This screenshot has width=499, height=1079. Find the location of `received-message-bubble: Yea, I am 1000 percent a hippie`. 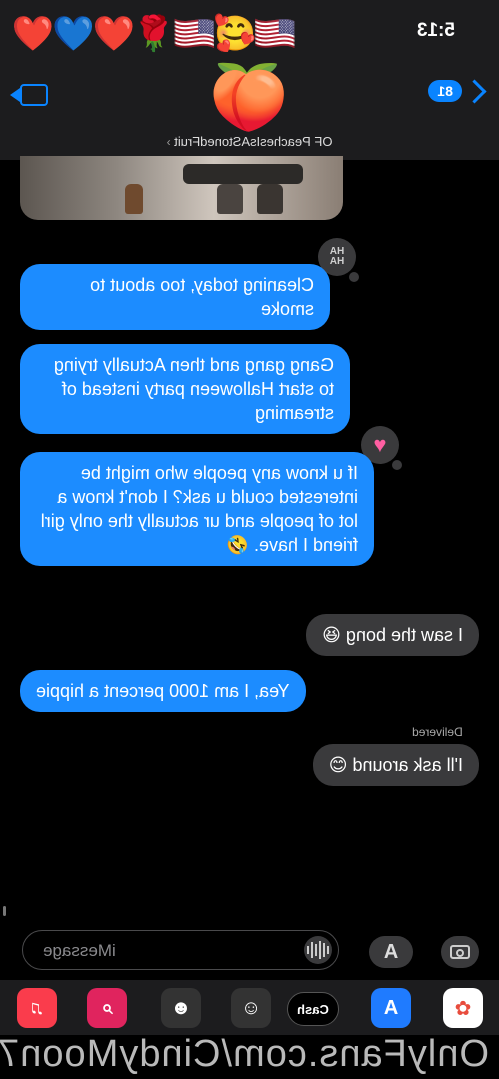

received-message-bubble: Yea, I am 1000 percent a hippie is located at coordinates (163, 691).